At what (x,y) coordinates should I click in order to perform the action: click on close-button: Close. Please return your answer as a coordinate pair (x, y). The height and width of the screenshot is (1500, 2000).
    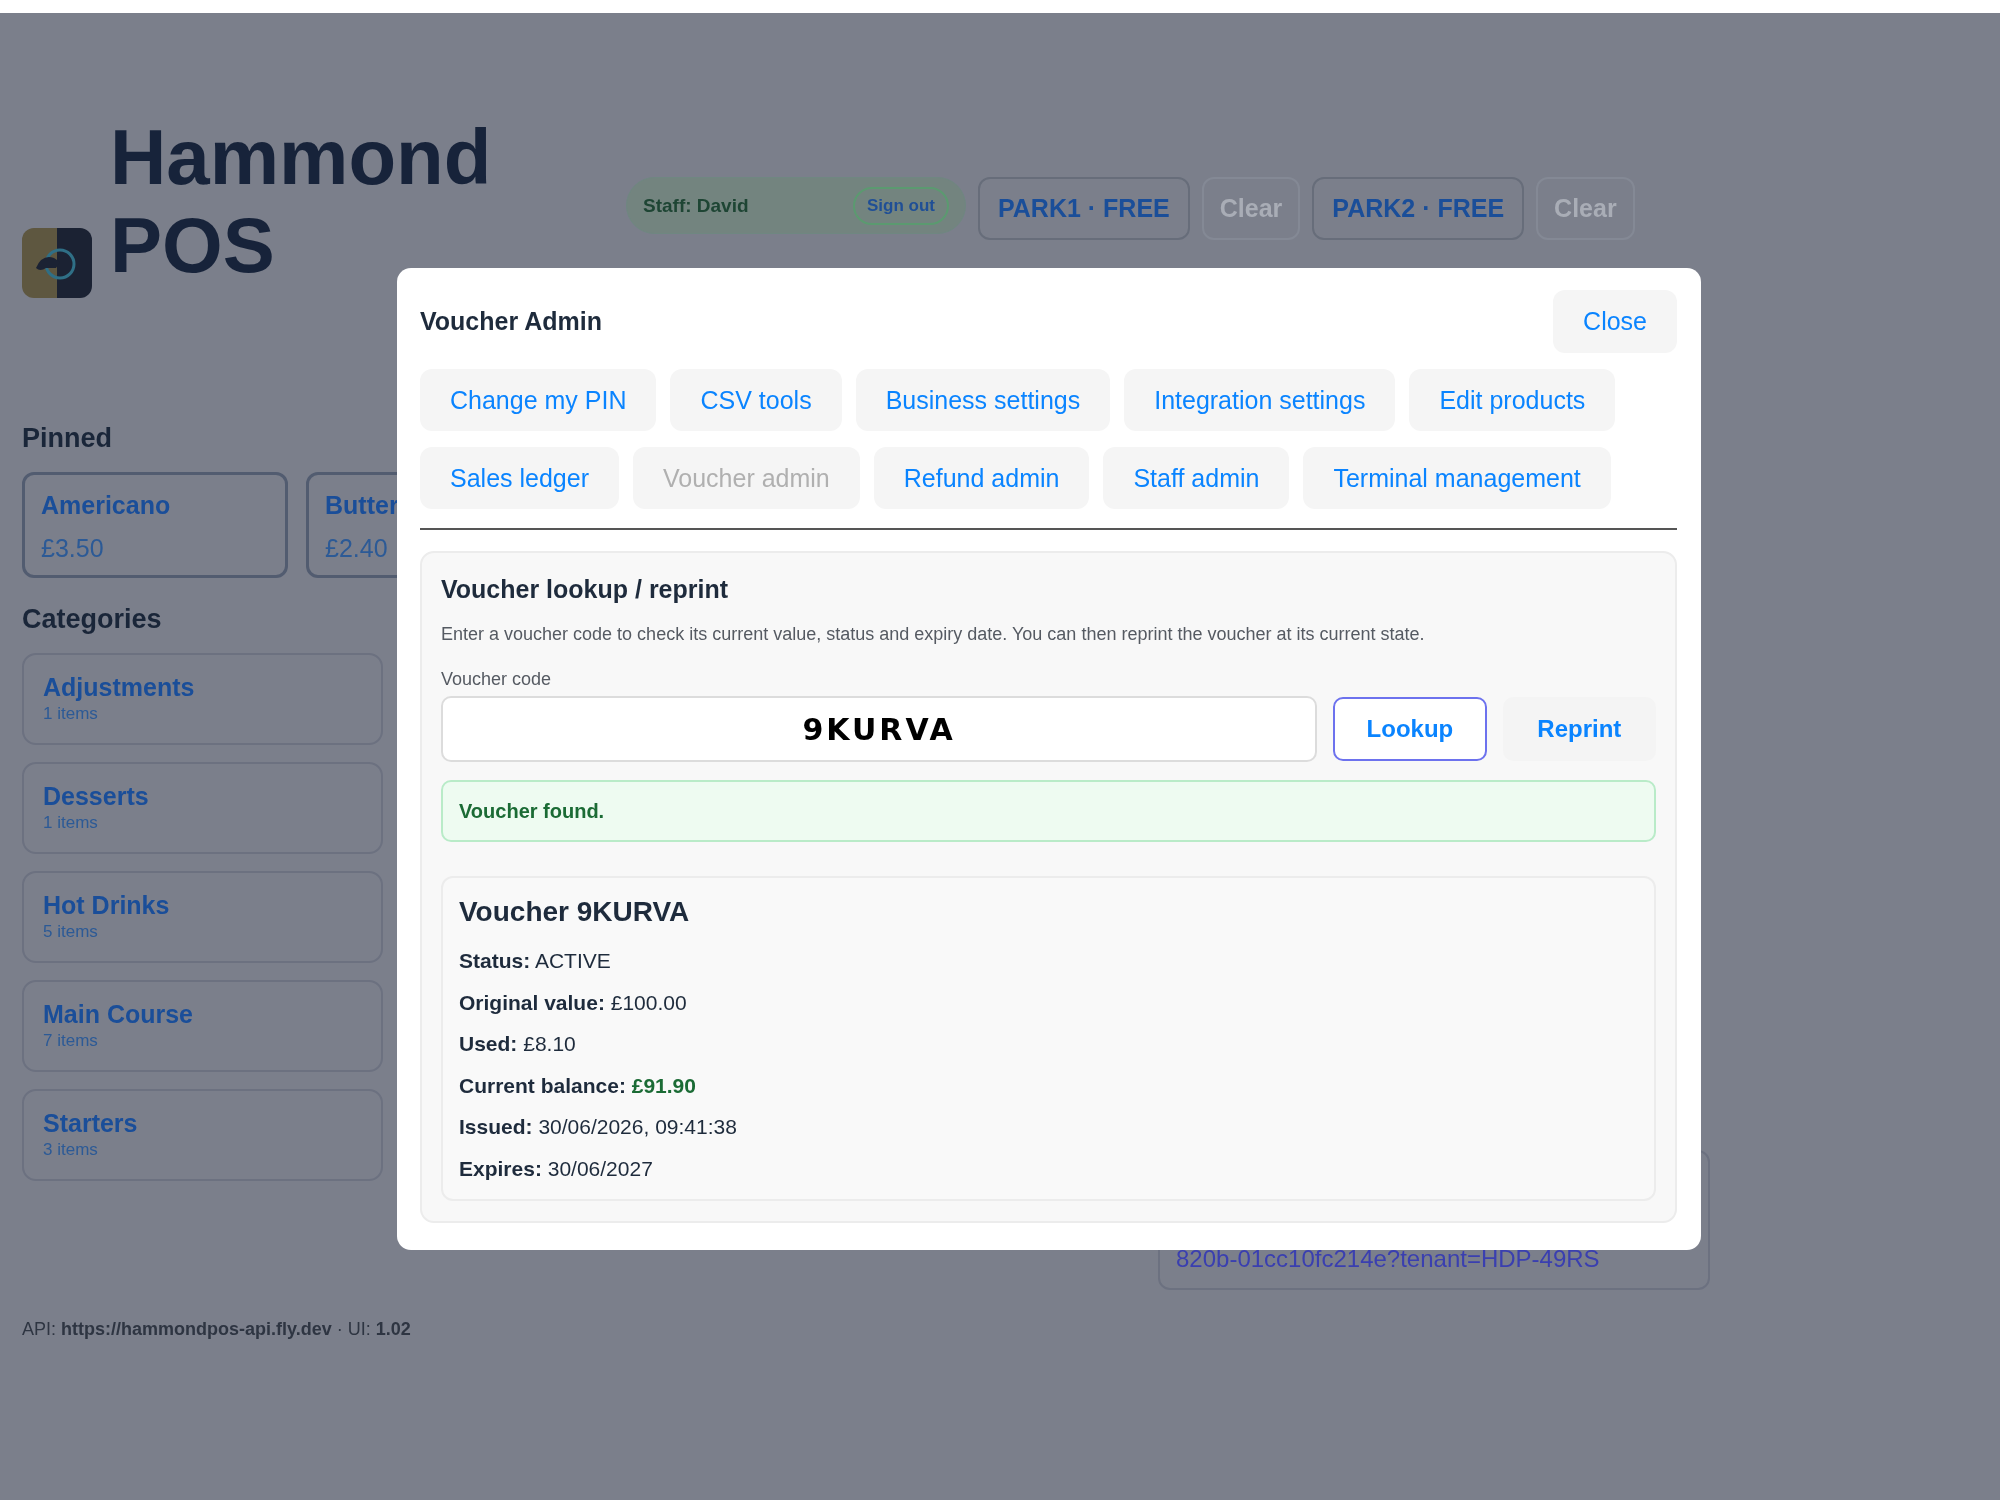
    Looking at the image, I should click on (1615, 321).